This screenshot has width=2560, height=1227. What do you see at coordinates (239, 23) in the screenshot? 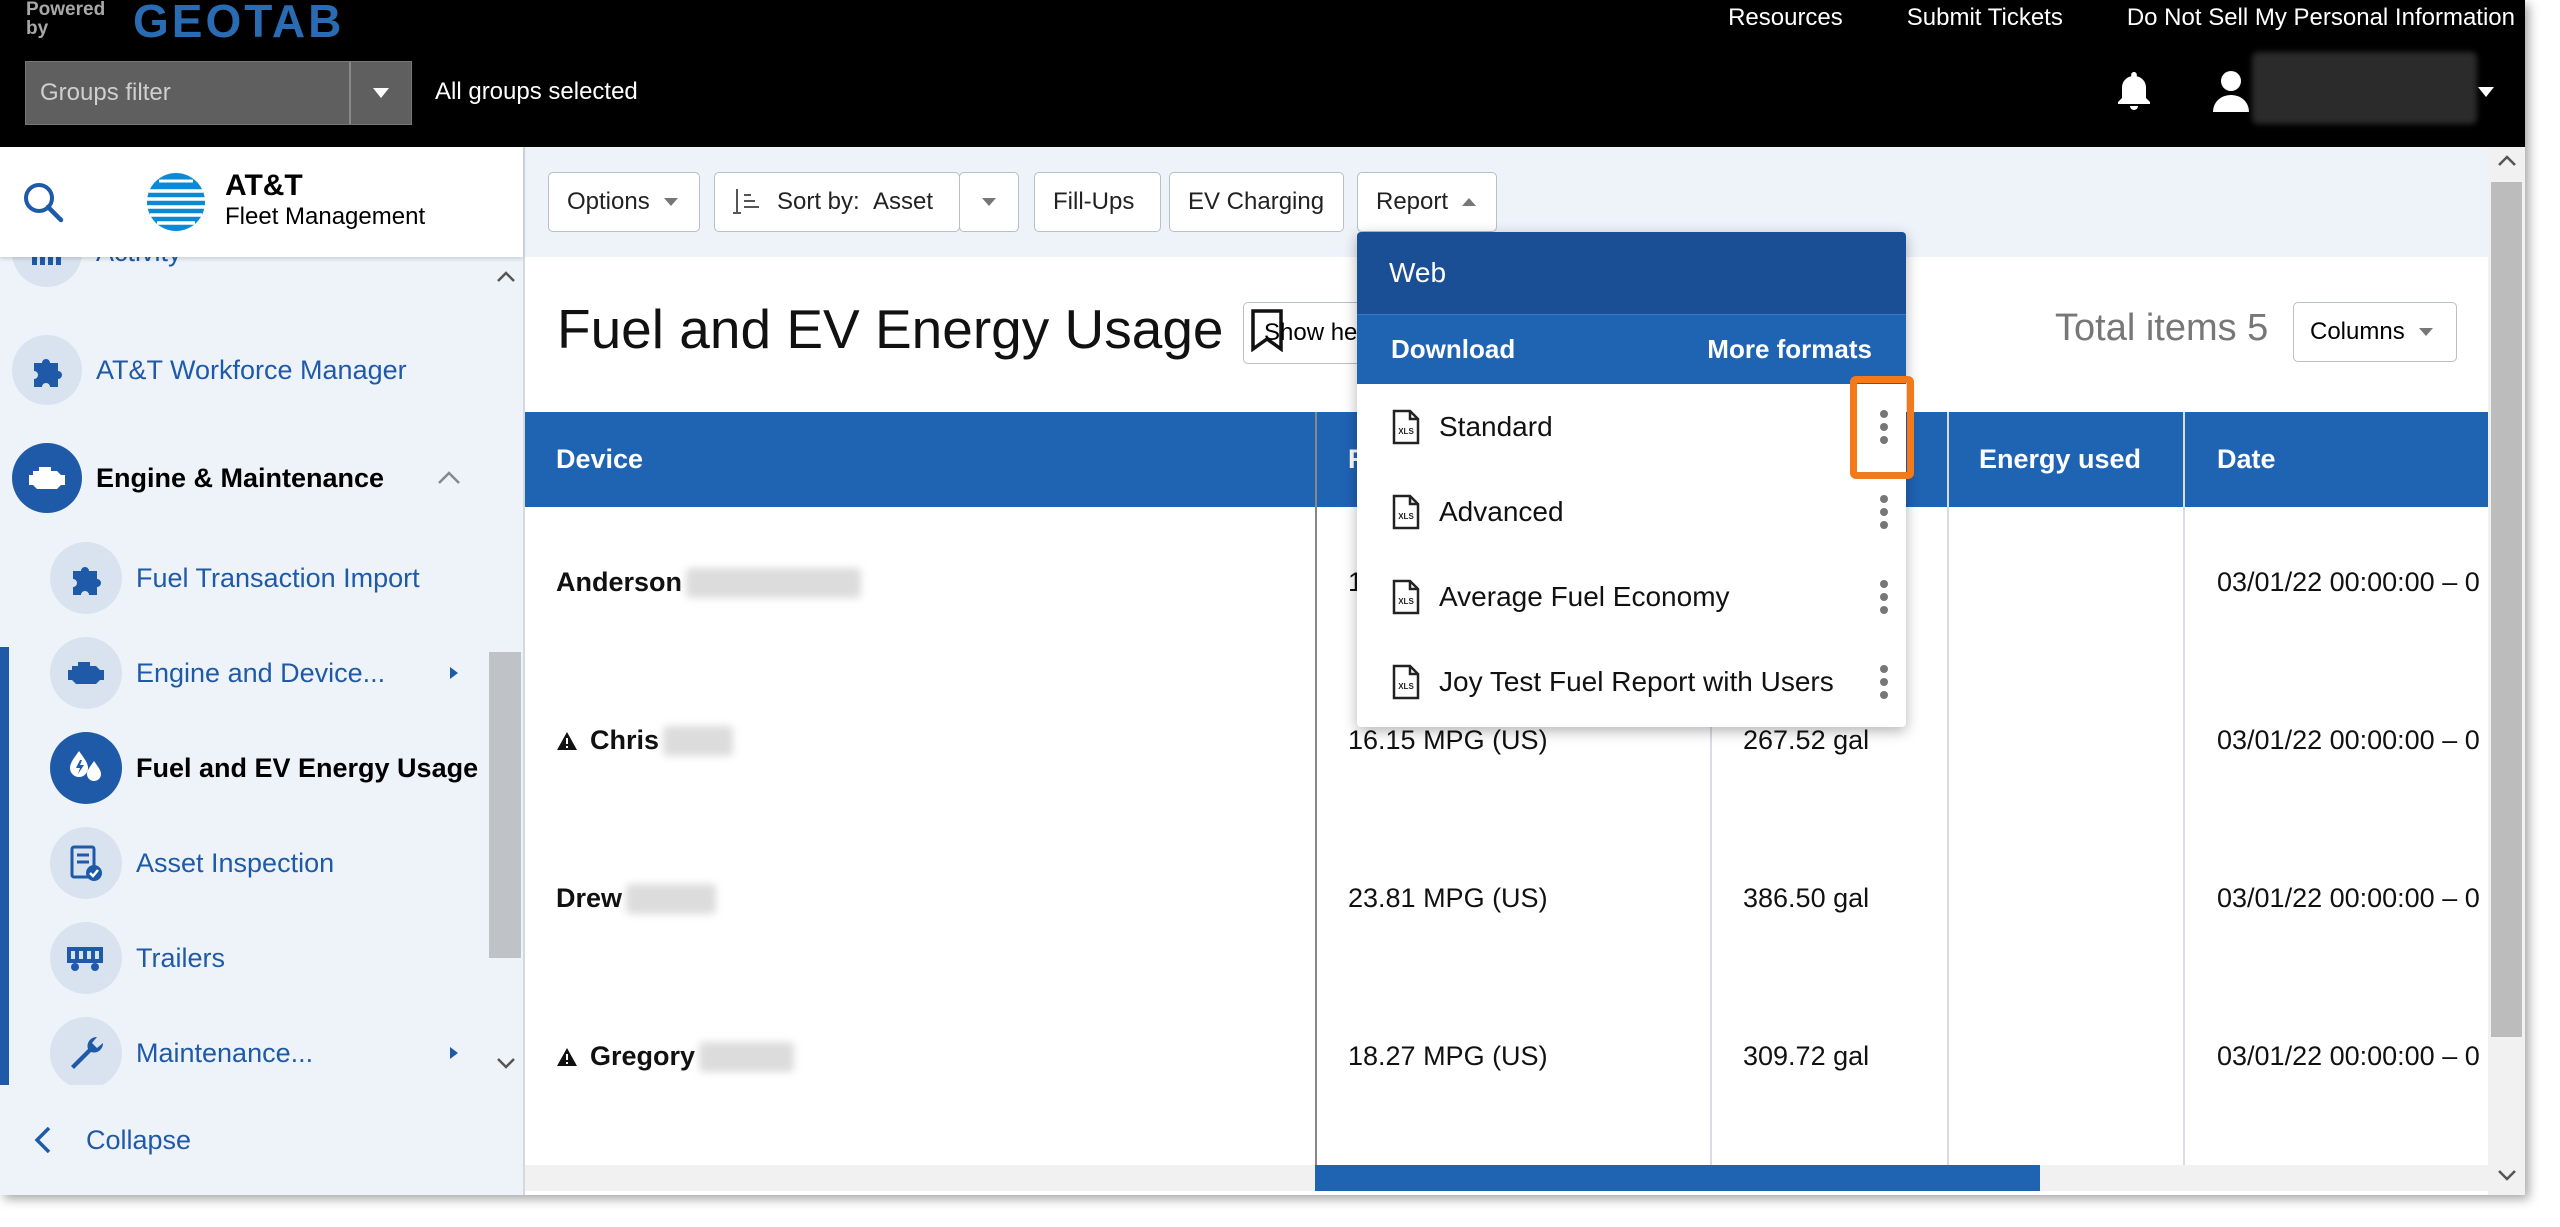
I see `geotab-logo: GEOTAB` at bounding box center [239, 23].